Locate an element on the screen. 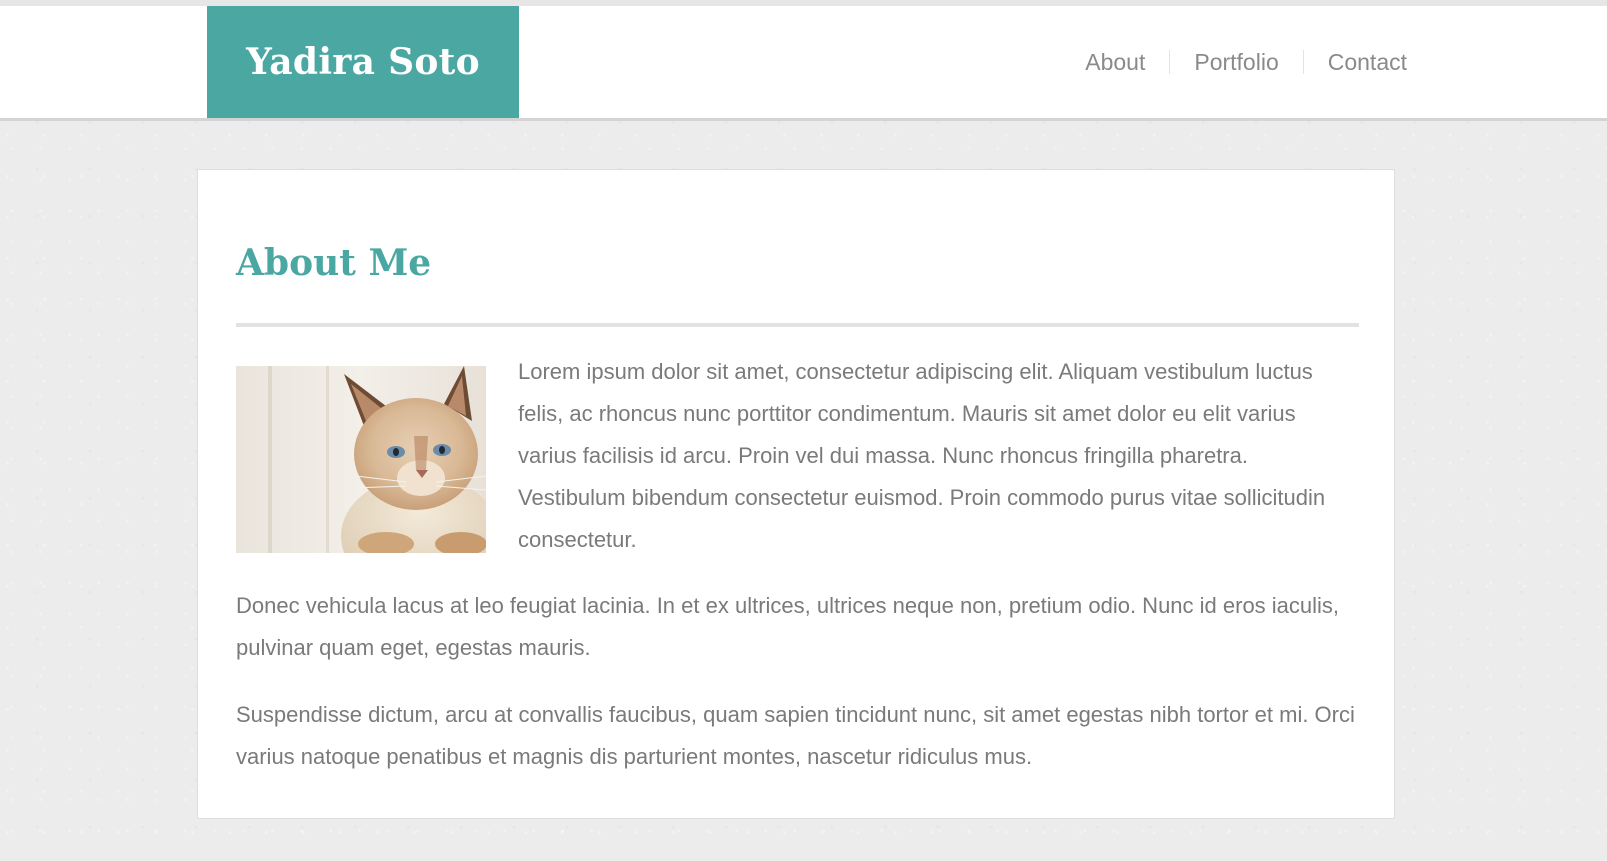 The image size is (1607, 861). title-divider is located at coordinates (797, 325).